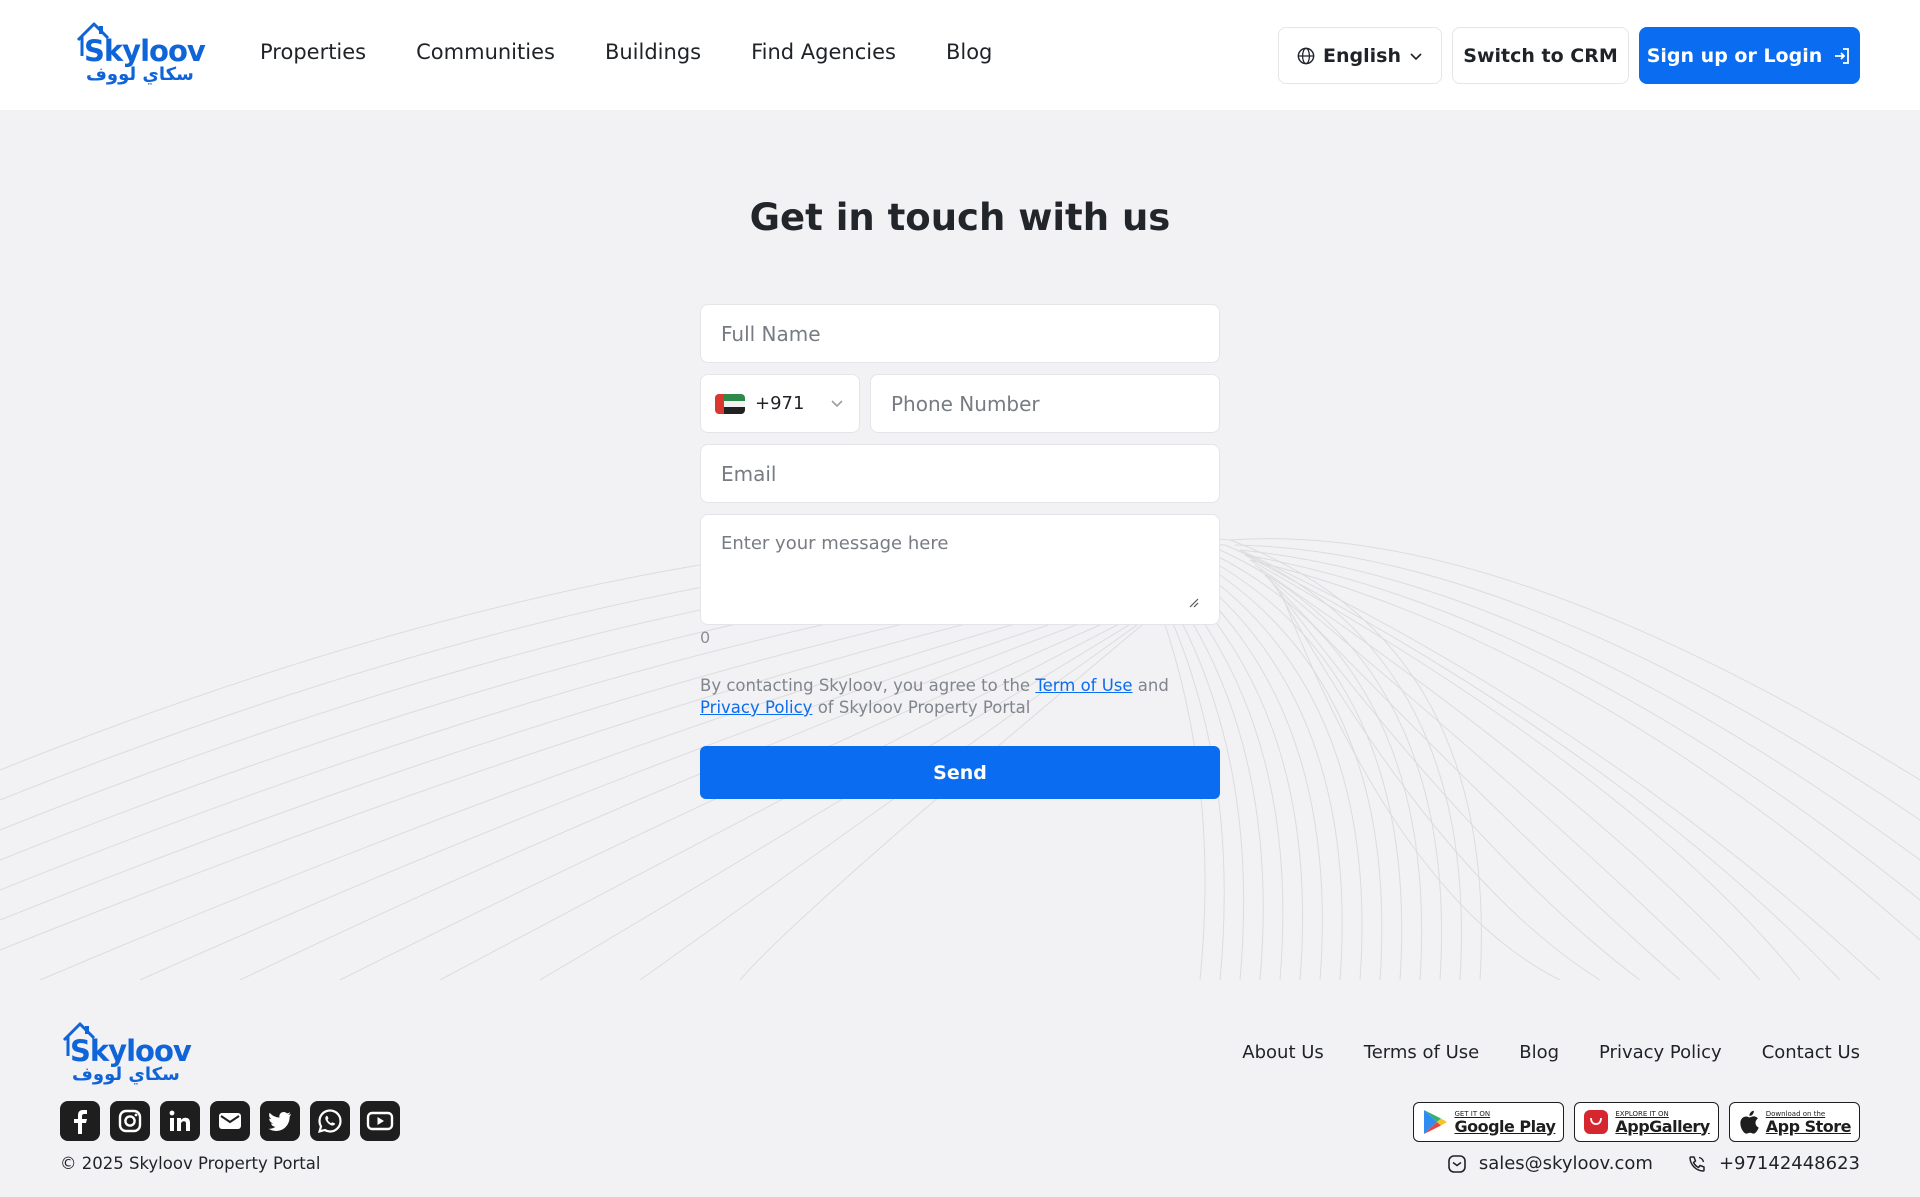 The image size is (1920, 1197). I want to click on footer-link-blog: Blog, so click(1539, 1052).